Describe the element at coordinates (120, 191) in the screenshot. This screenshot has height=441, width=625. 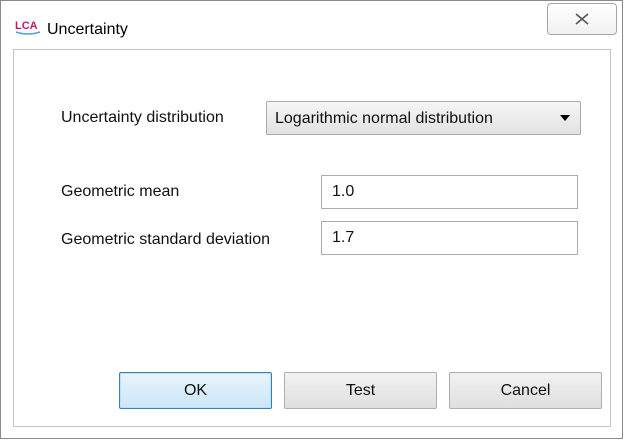
I see `geometric-mean-label: Geometric mean` at that location.